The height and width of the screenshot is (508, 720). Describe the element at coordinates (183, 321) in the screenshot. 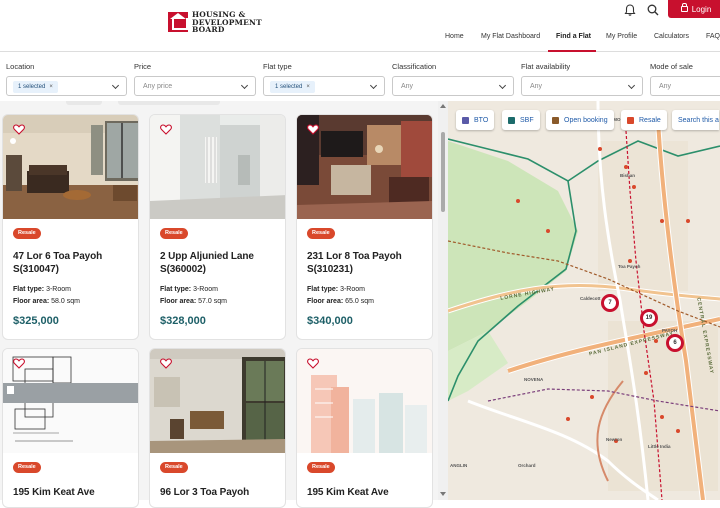

I see `listing-price: $328,000` at that location.